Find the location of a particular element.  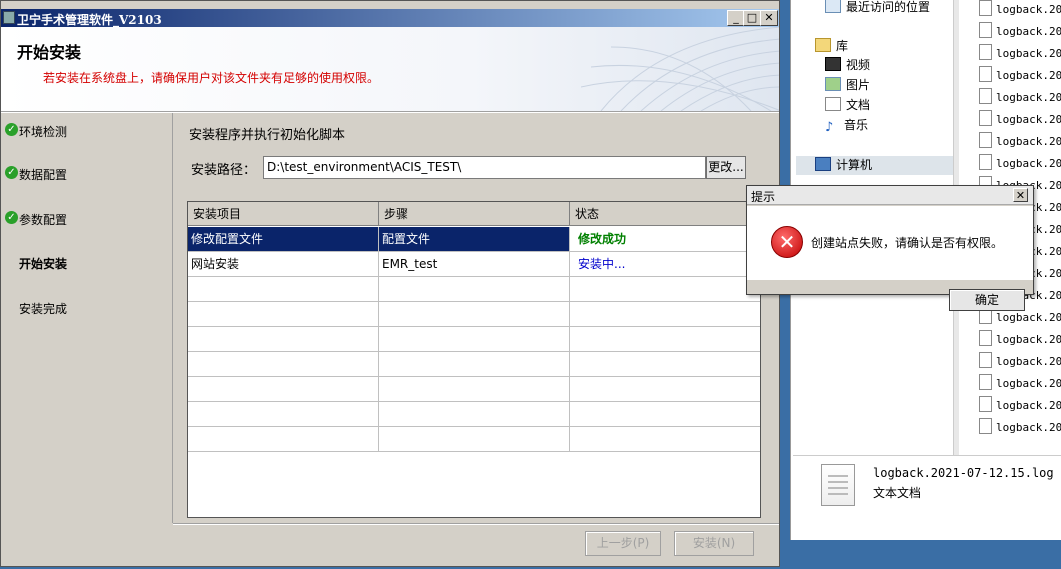

install-button: 安装(N) is located at coordinates (714, 543).